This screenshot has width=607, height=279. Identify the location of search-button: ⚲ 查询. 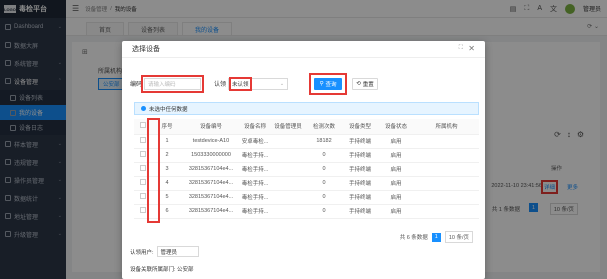
(328, 84).